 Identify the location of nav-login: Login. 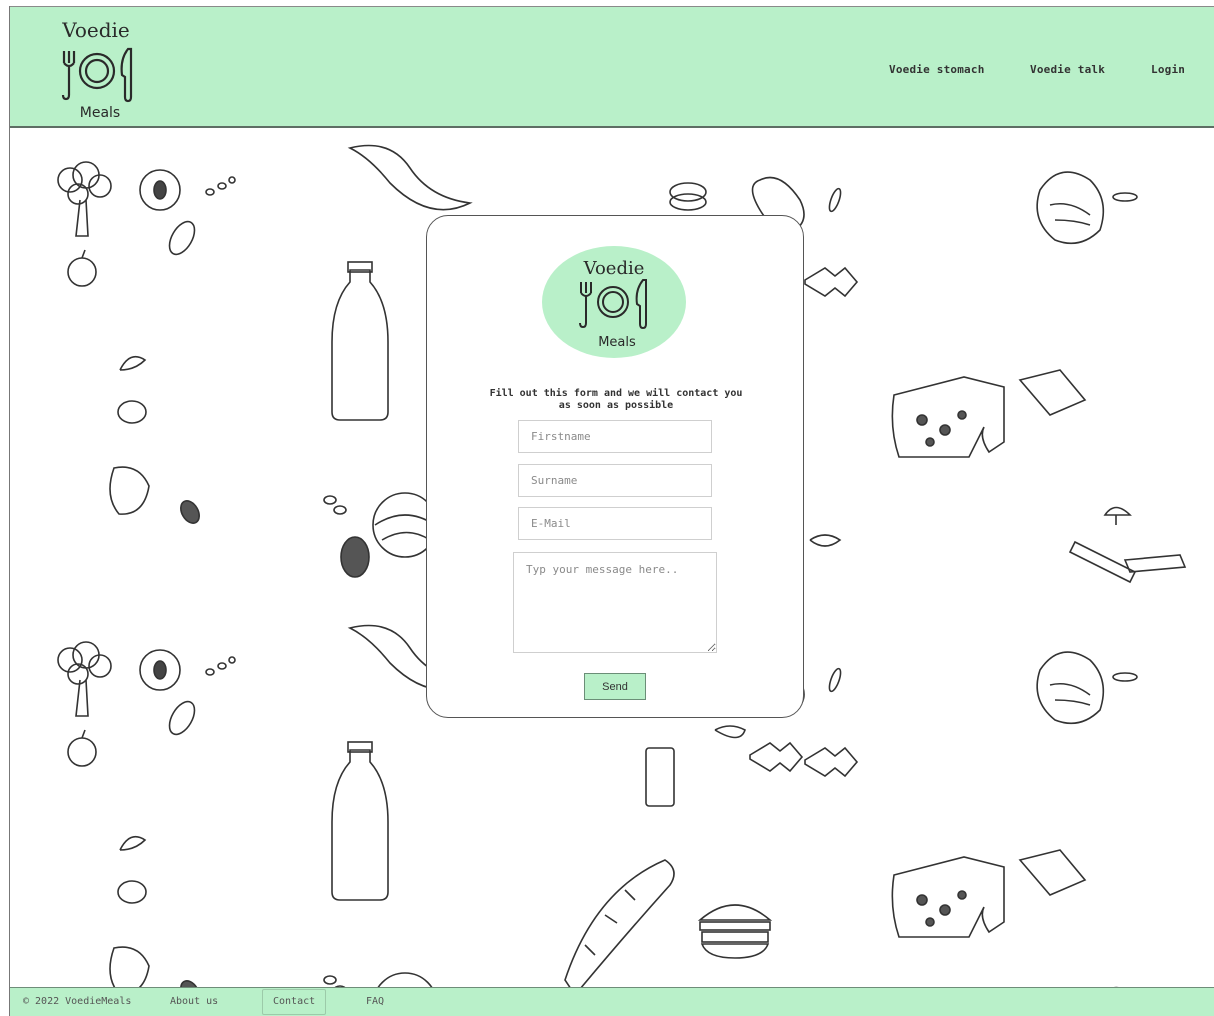
(1168, 69).